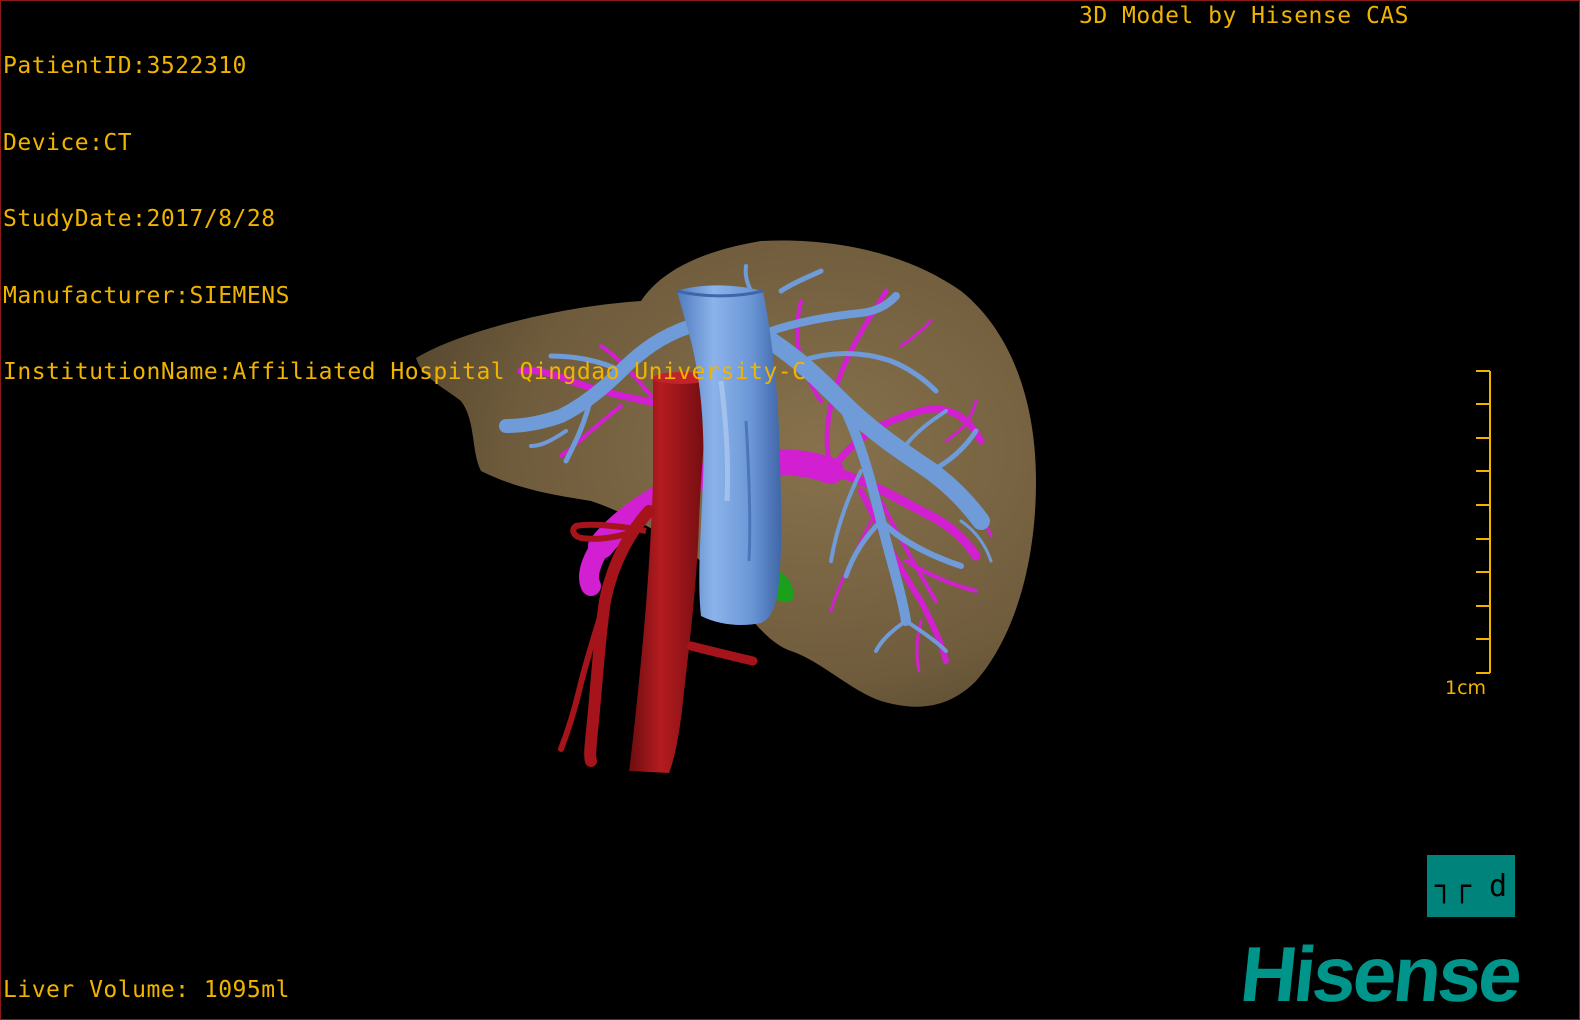 This screenshot has width=1580, height=1020. What do you see at coordinates (1483, 522) in the screenshot?
I see `scale-bar` at bounding box center [1483, 522].